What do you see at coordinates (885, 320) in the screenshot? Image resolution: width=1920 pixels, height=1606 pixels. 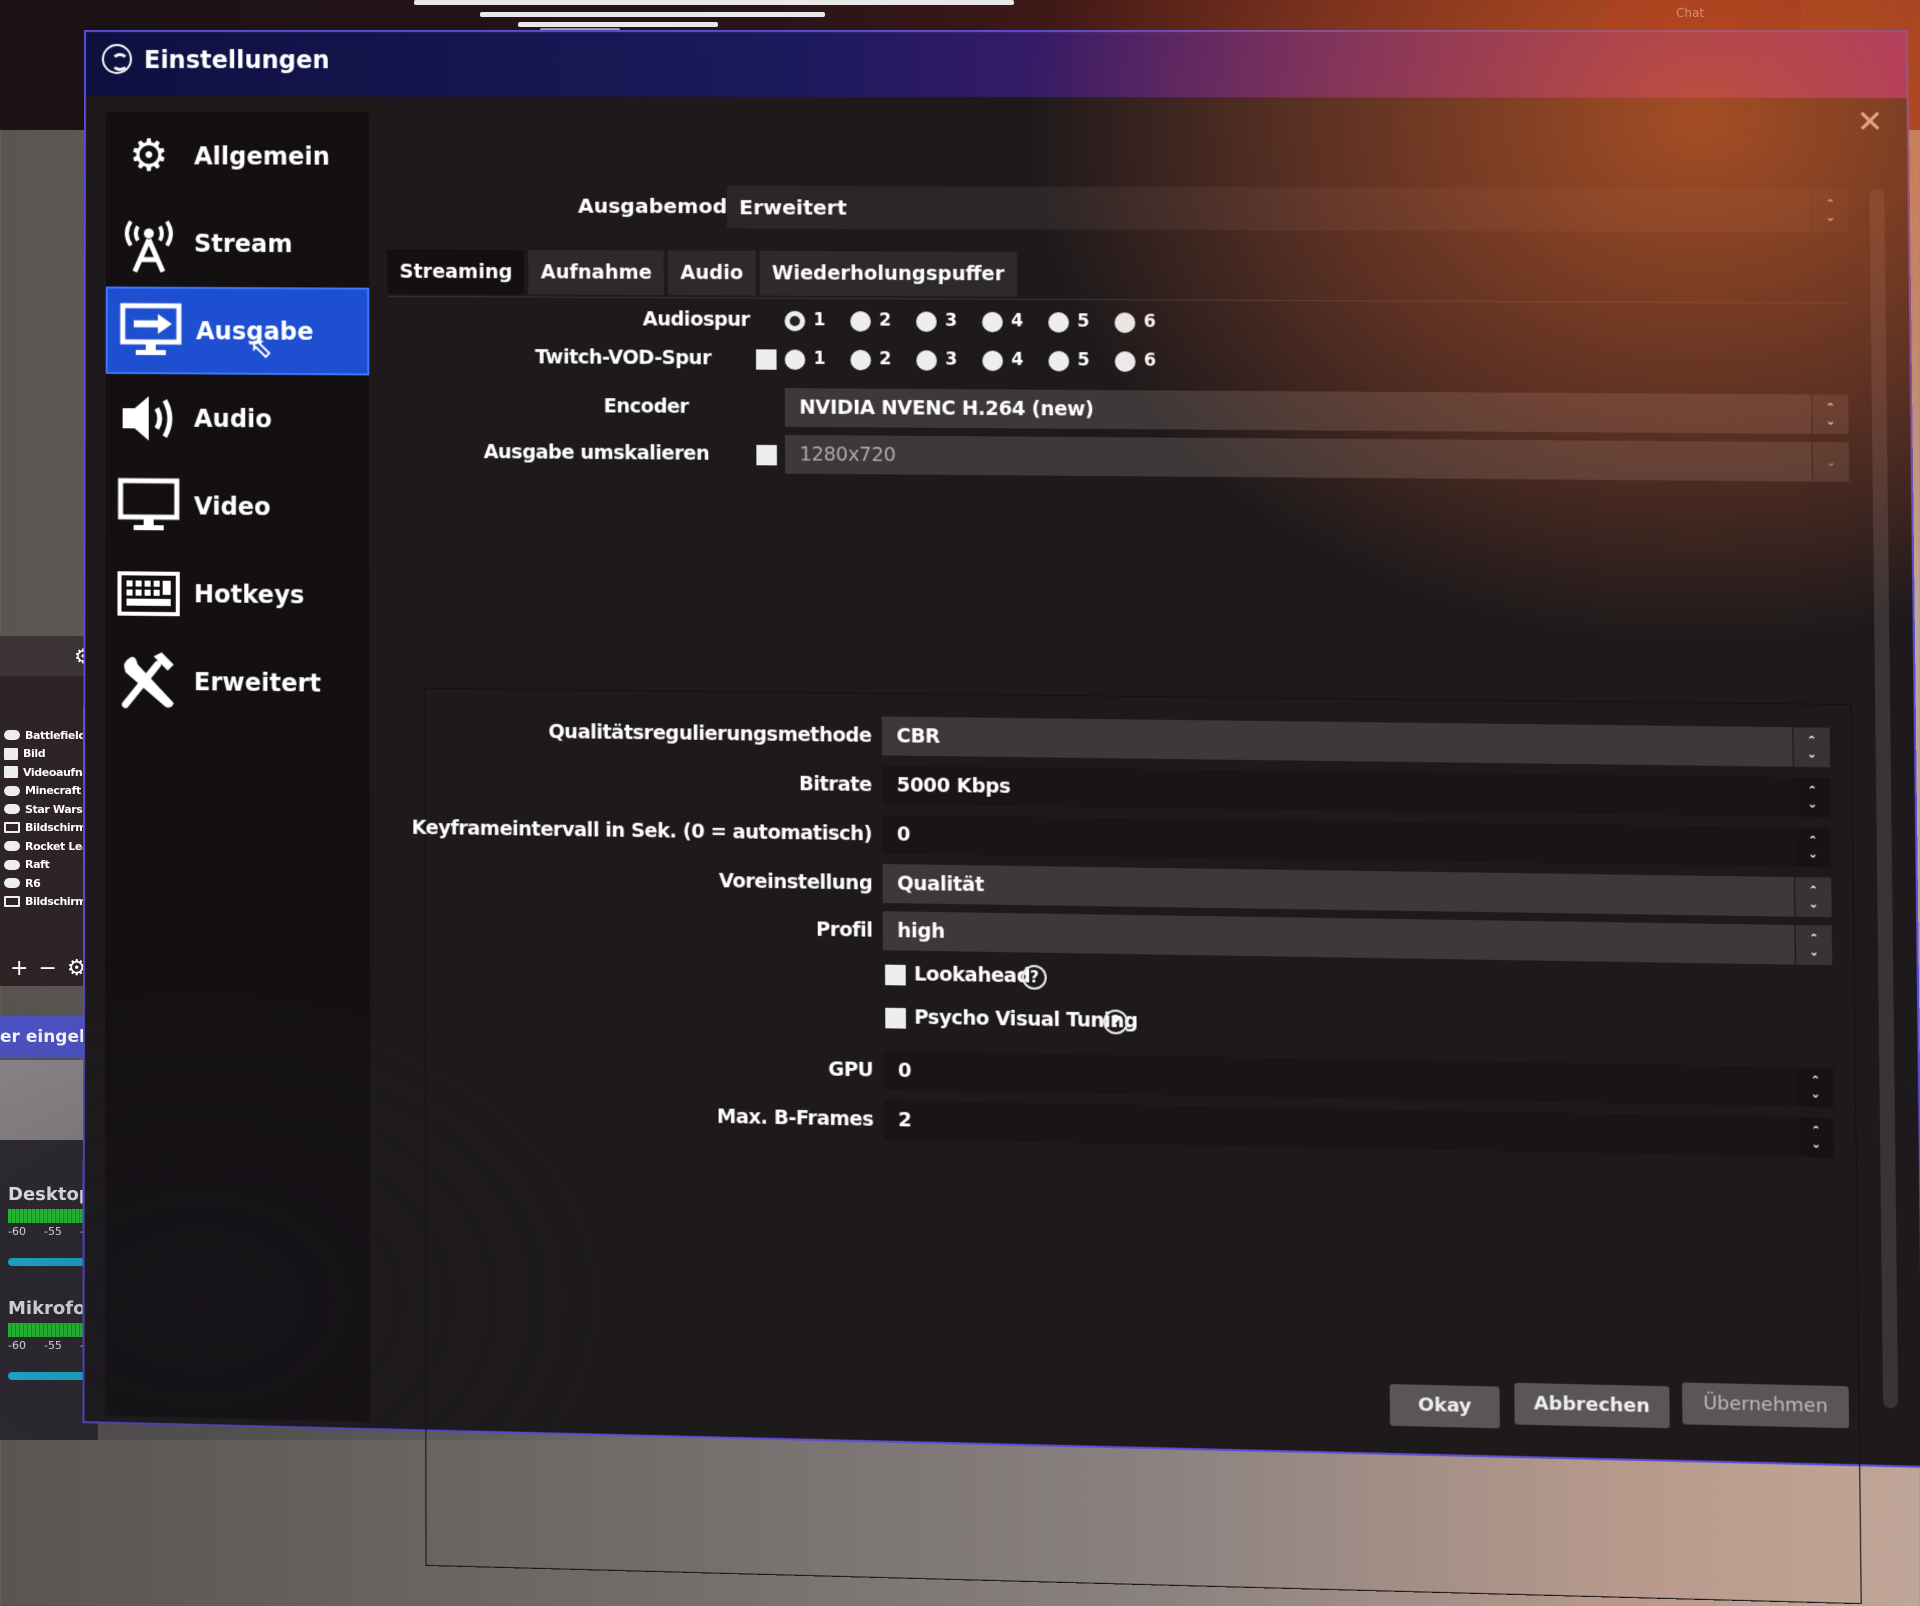 I see `audio-track-radio-label: 2` at bounding box center [885, 320].